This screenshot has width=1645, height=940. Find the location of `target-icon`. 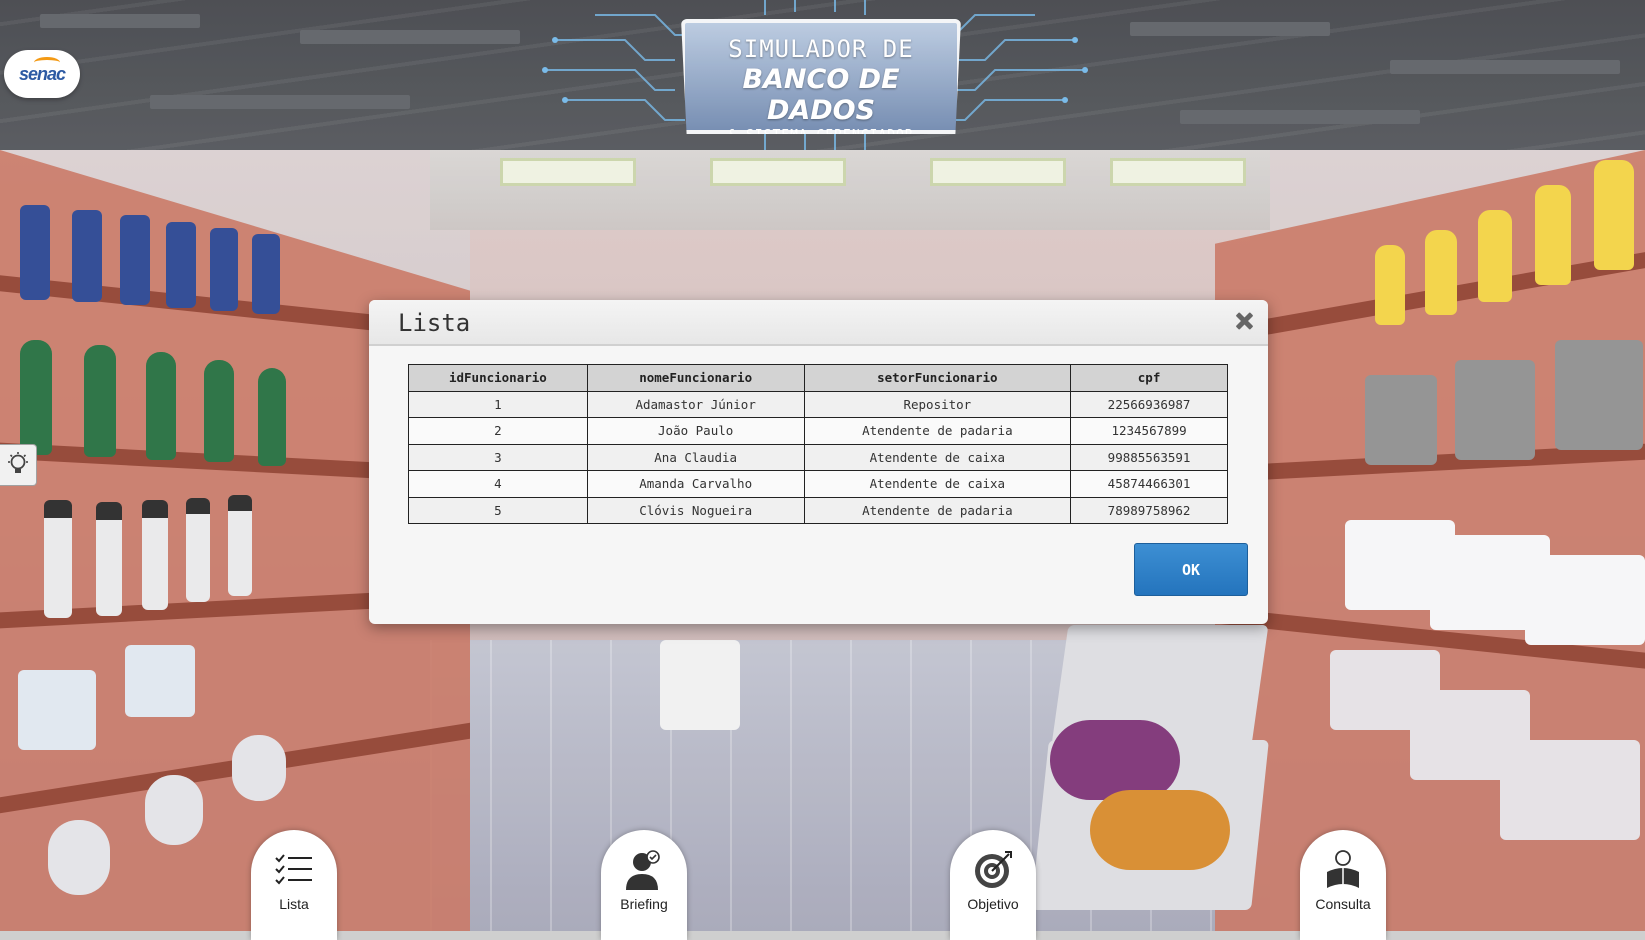

target-icon is located at coordinates (993, 869).